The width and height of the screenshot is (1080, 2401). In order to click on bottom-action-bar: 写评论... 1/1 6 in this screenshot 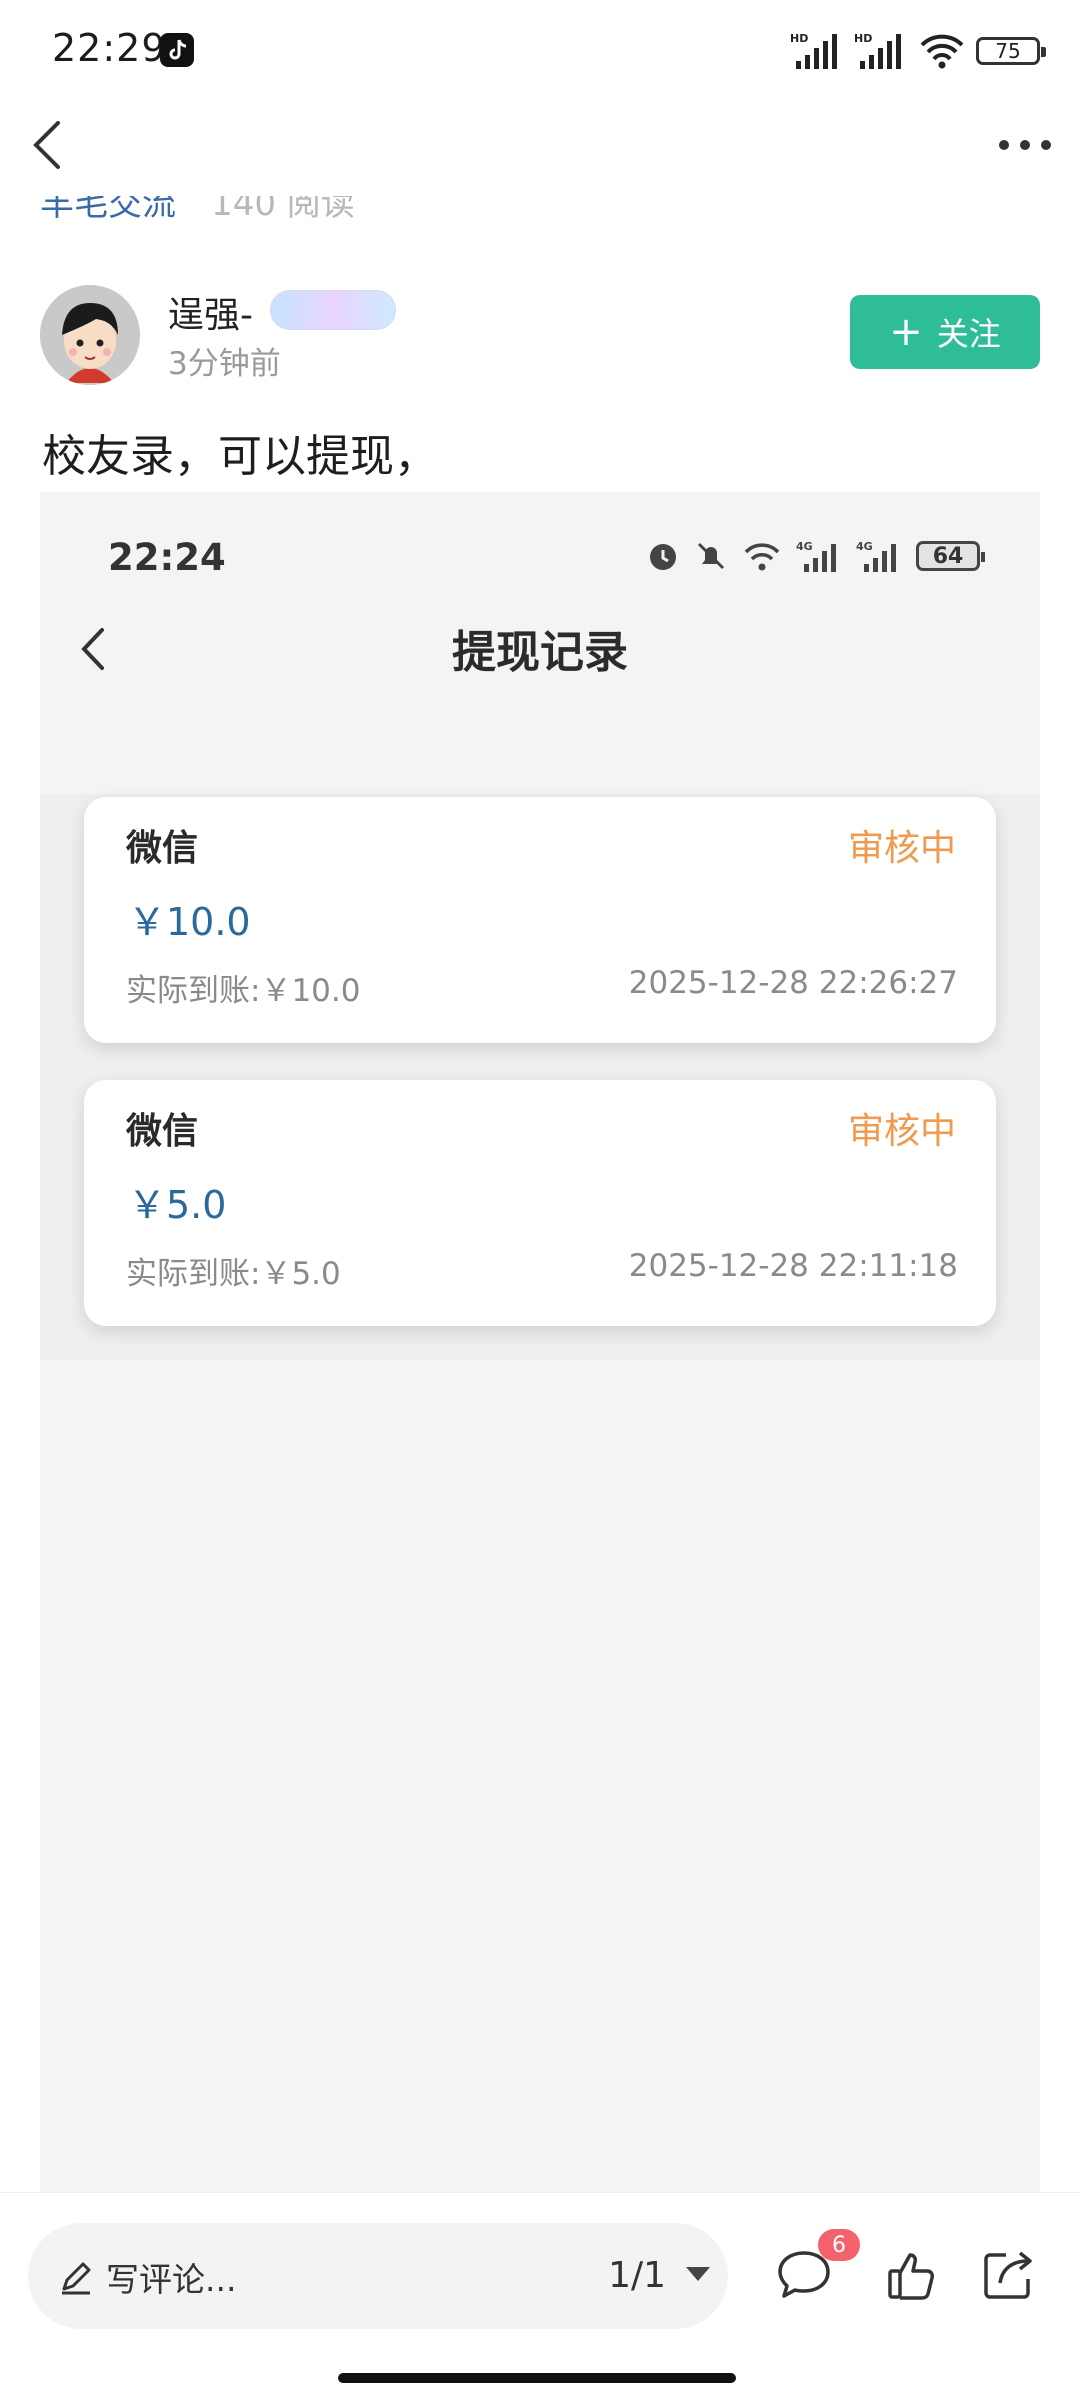, I will do `click(540, 2296)`.